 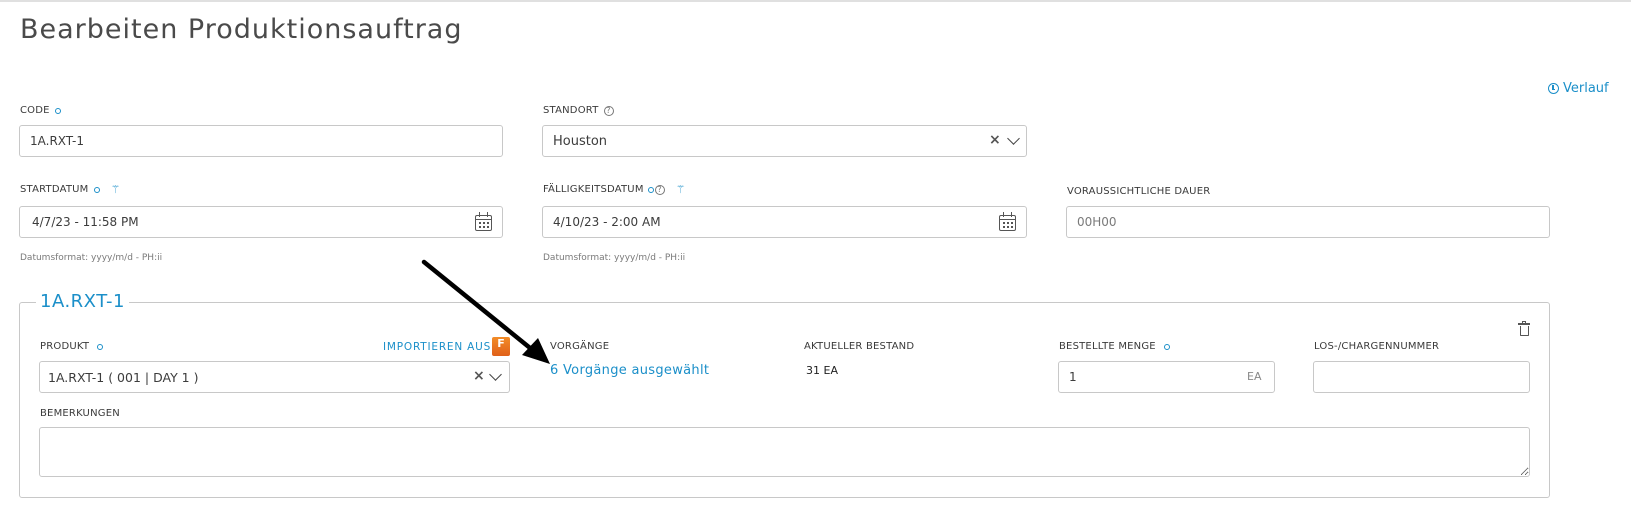 I want to click on due-date-label: FÄLLIGKEITSDATUM ? ⚚, so click(x=614, y=189).